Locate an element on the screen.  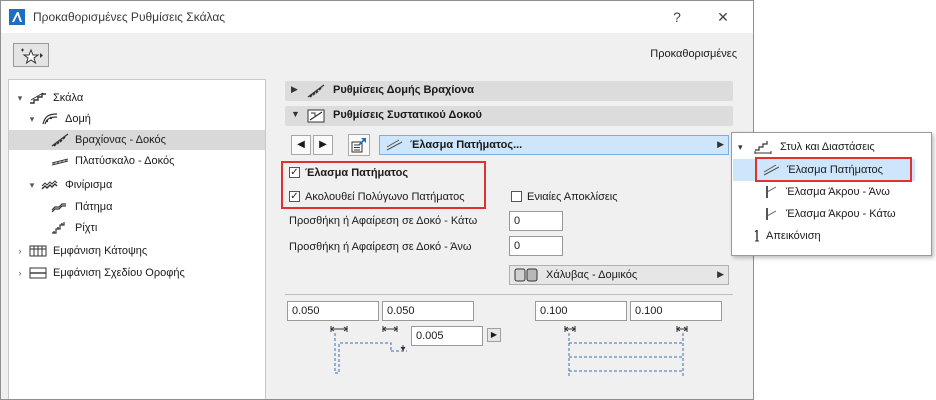
section-label: Ρυθμίσεις Συστατικού Δοκού is located at coordinates (407, 115).